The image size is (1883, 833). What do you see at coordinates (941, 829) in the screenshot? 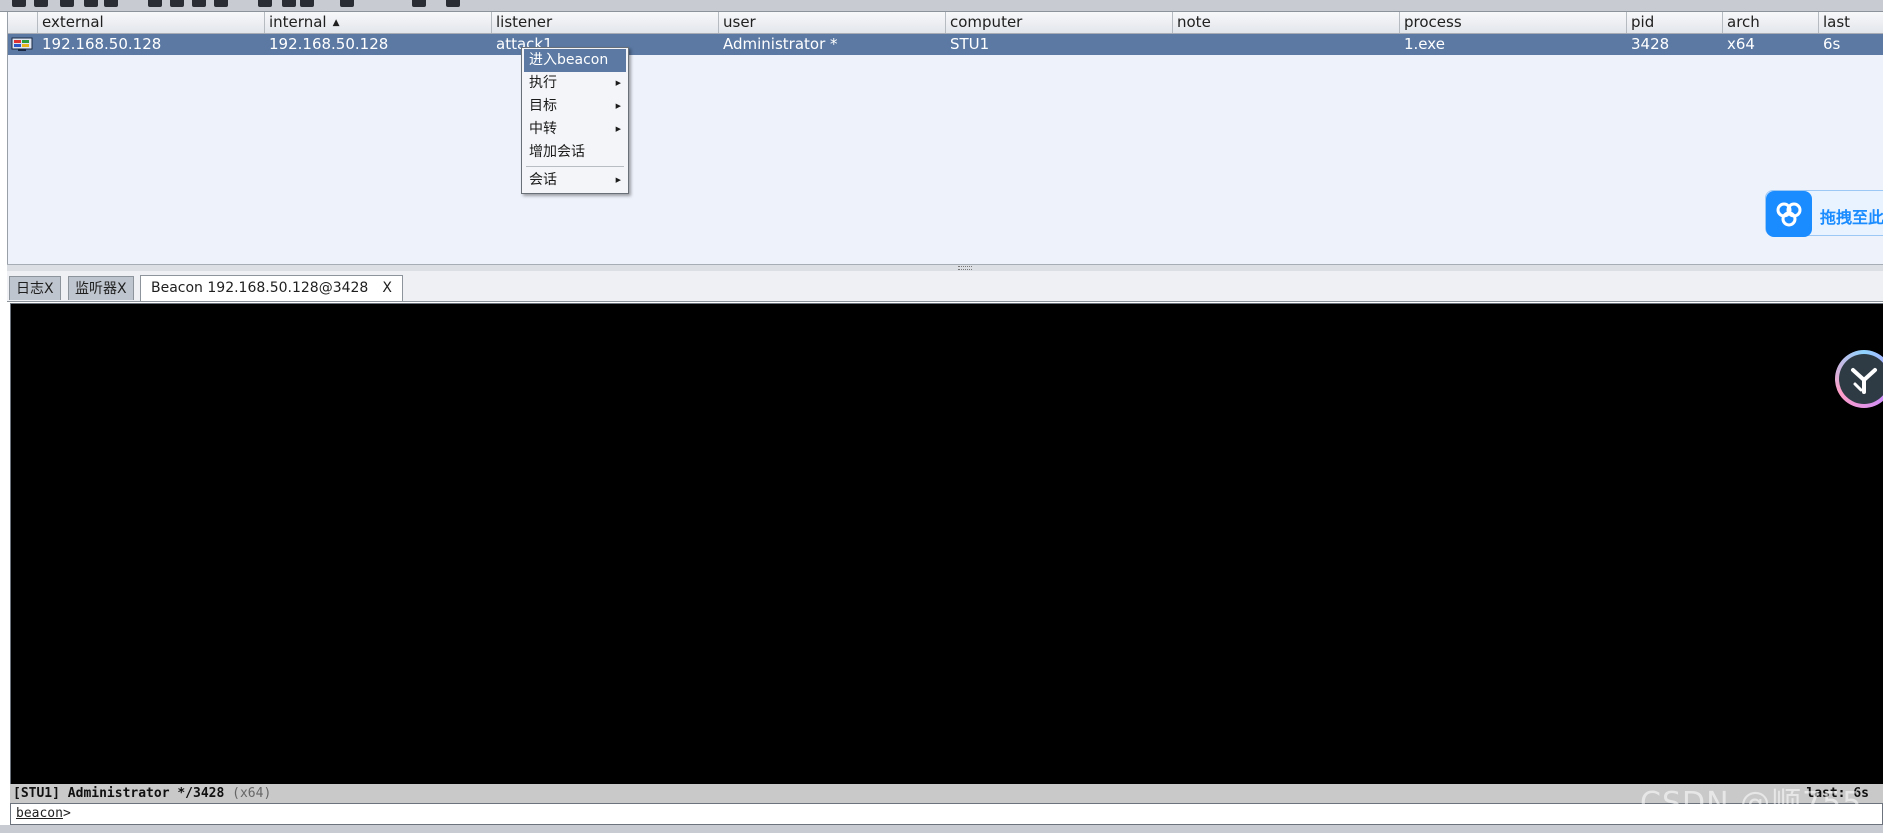
I see `window-bottom-border` at bounding box center [941, 829].